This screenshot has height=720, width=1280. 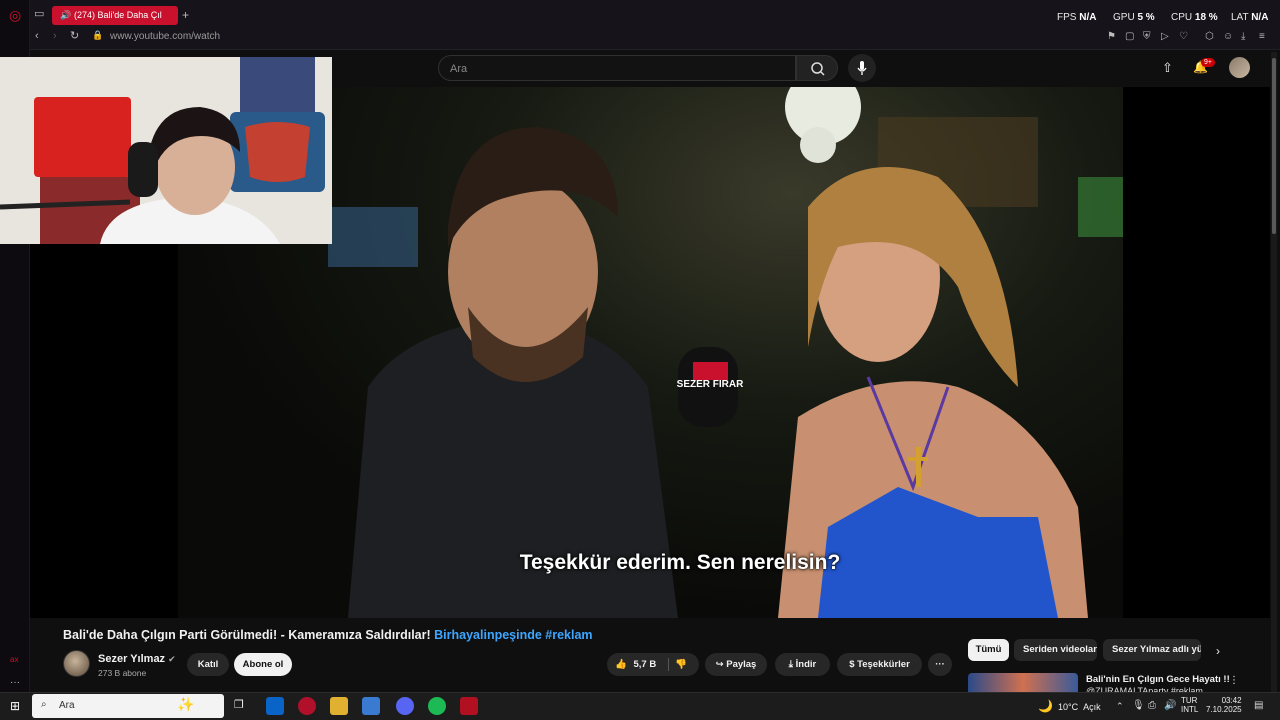 What do you see at coordinates (1152, 706) in the screenshot?
I see `network-icon: ⎙` at bounding box center [1152, 706].